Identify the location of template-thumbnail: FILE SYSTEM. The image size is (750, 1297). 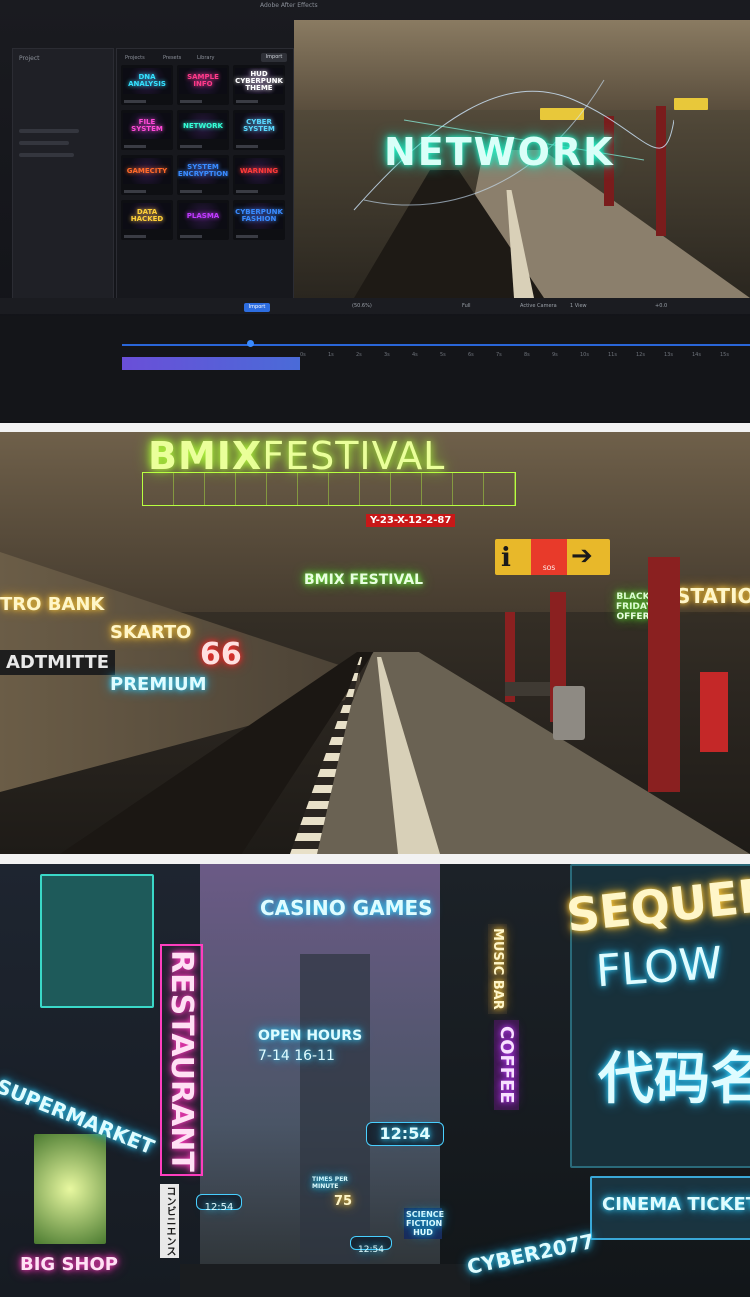
(147, 130).